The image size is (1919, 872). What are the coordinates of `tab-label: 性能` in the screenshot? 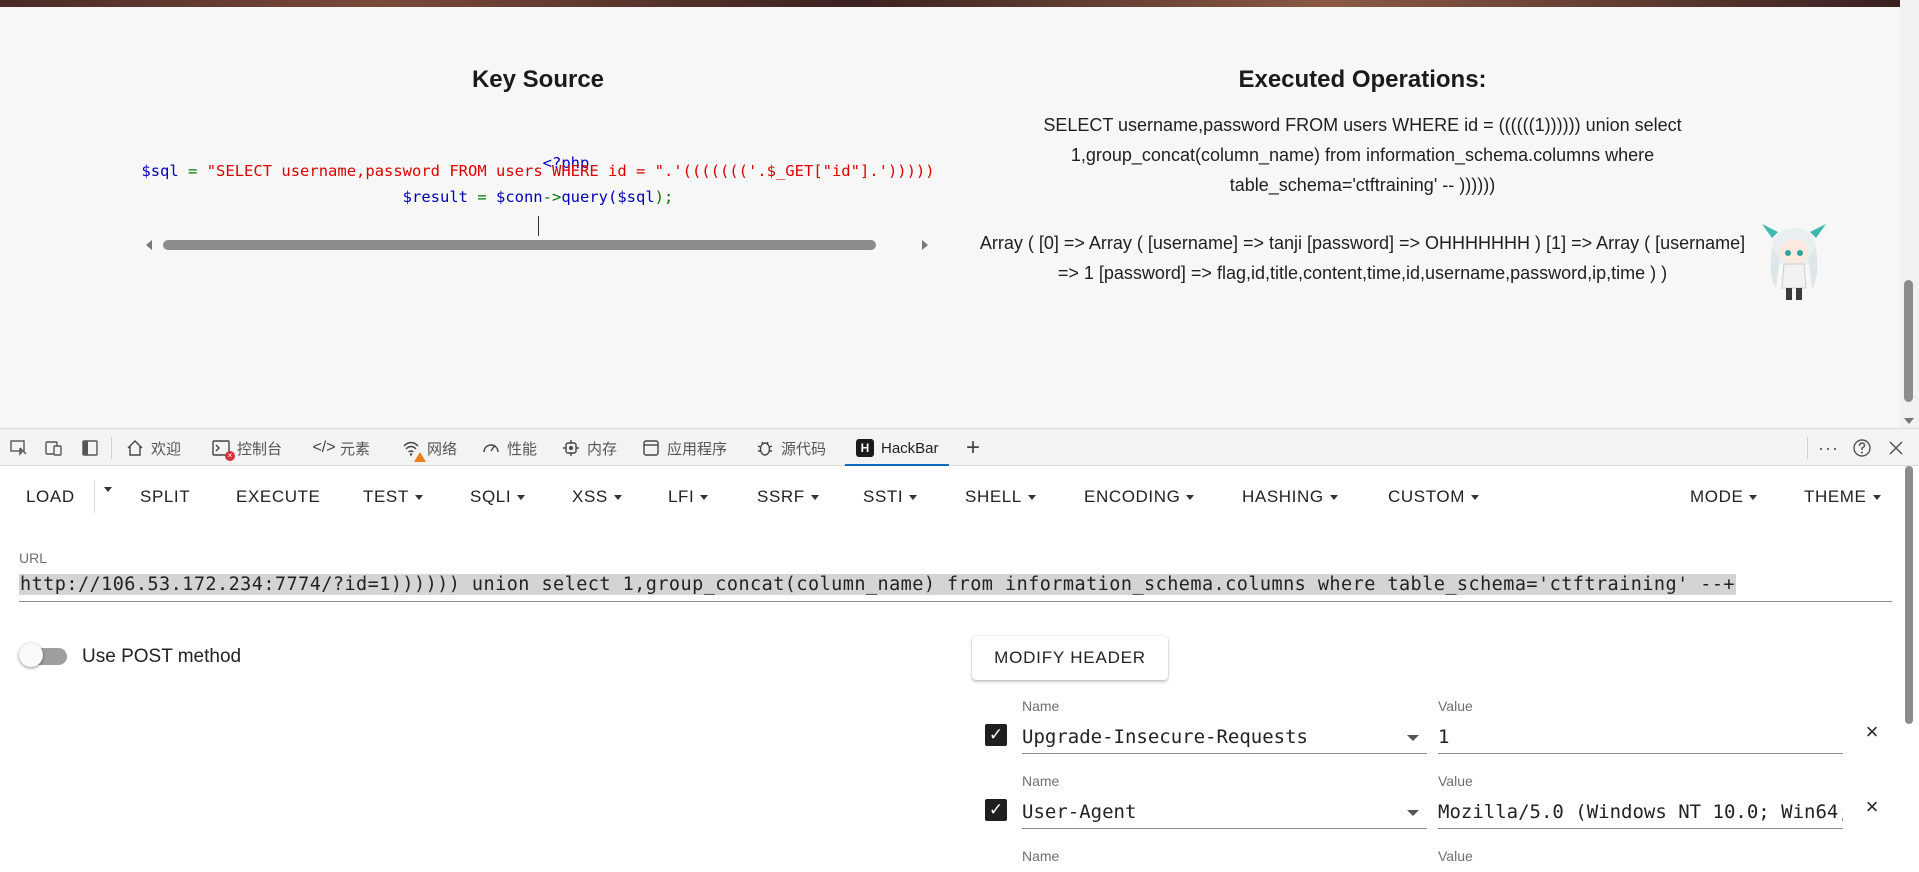 It's located at (522, 449).